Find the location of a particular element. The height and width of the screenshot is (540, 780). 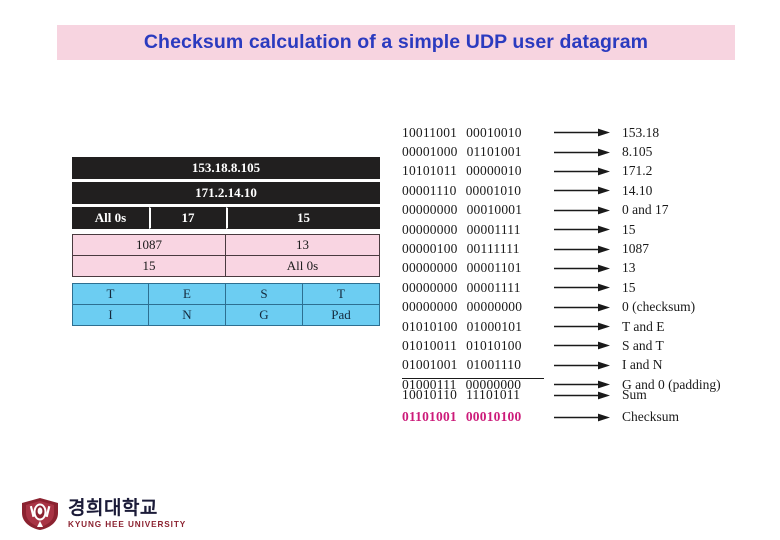

calc-meaning-label: 13 is located at coordinates (629, 268).